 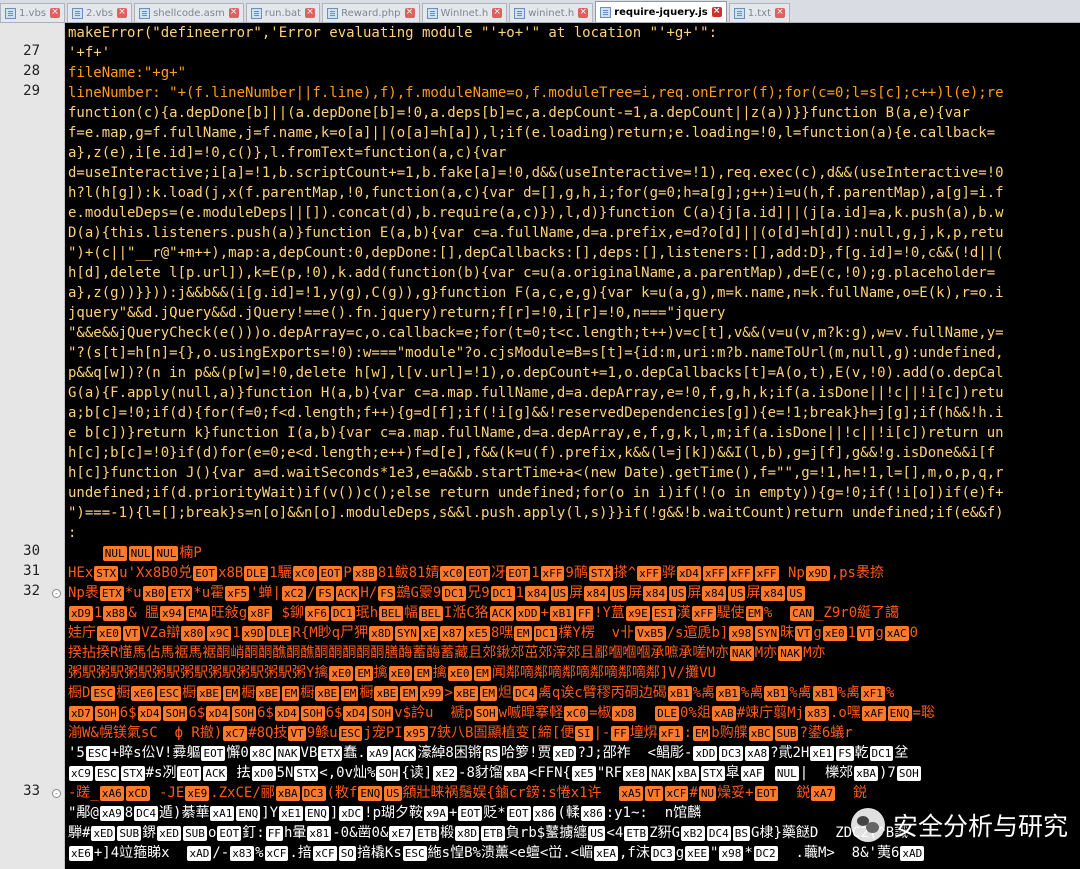 What do you see at coordinates (661, 11) in the screenshot?
I see `tab-require-jquery-js: require-jquery.js ×` at bounding box center [661, 11].